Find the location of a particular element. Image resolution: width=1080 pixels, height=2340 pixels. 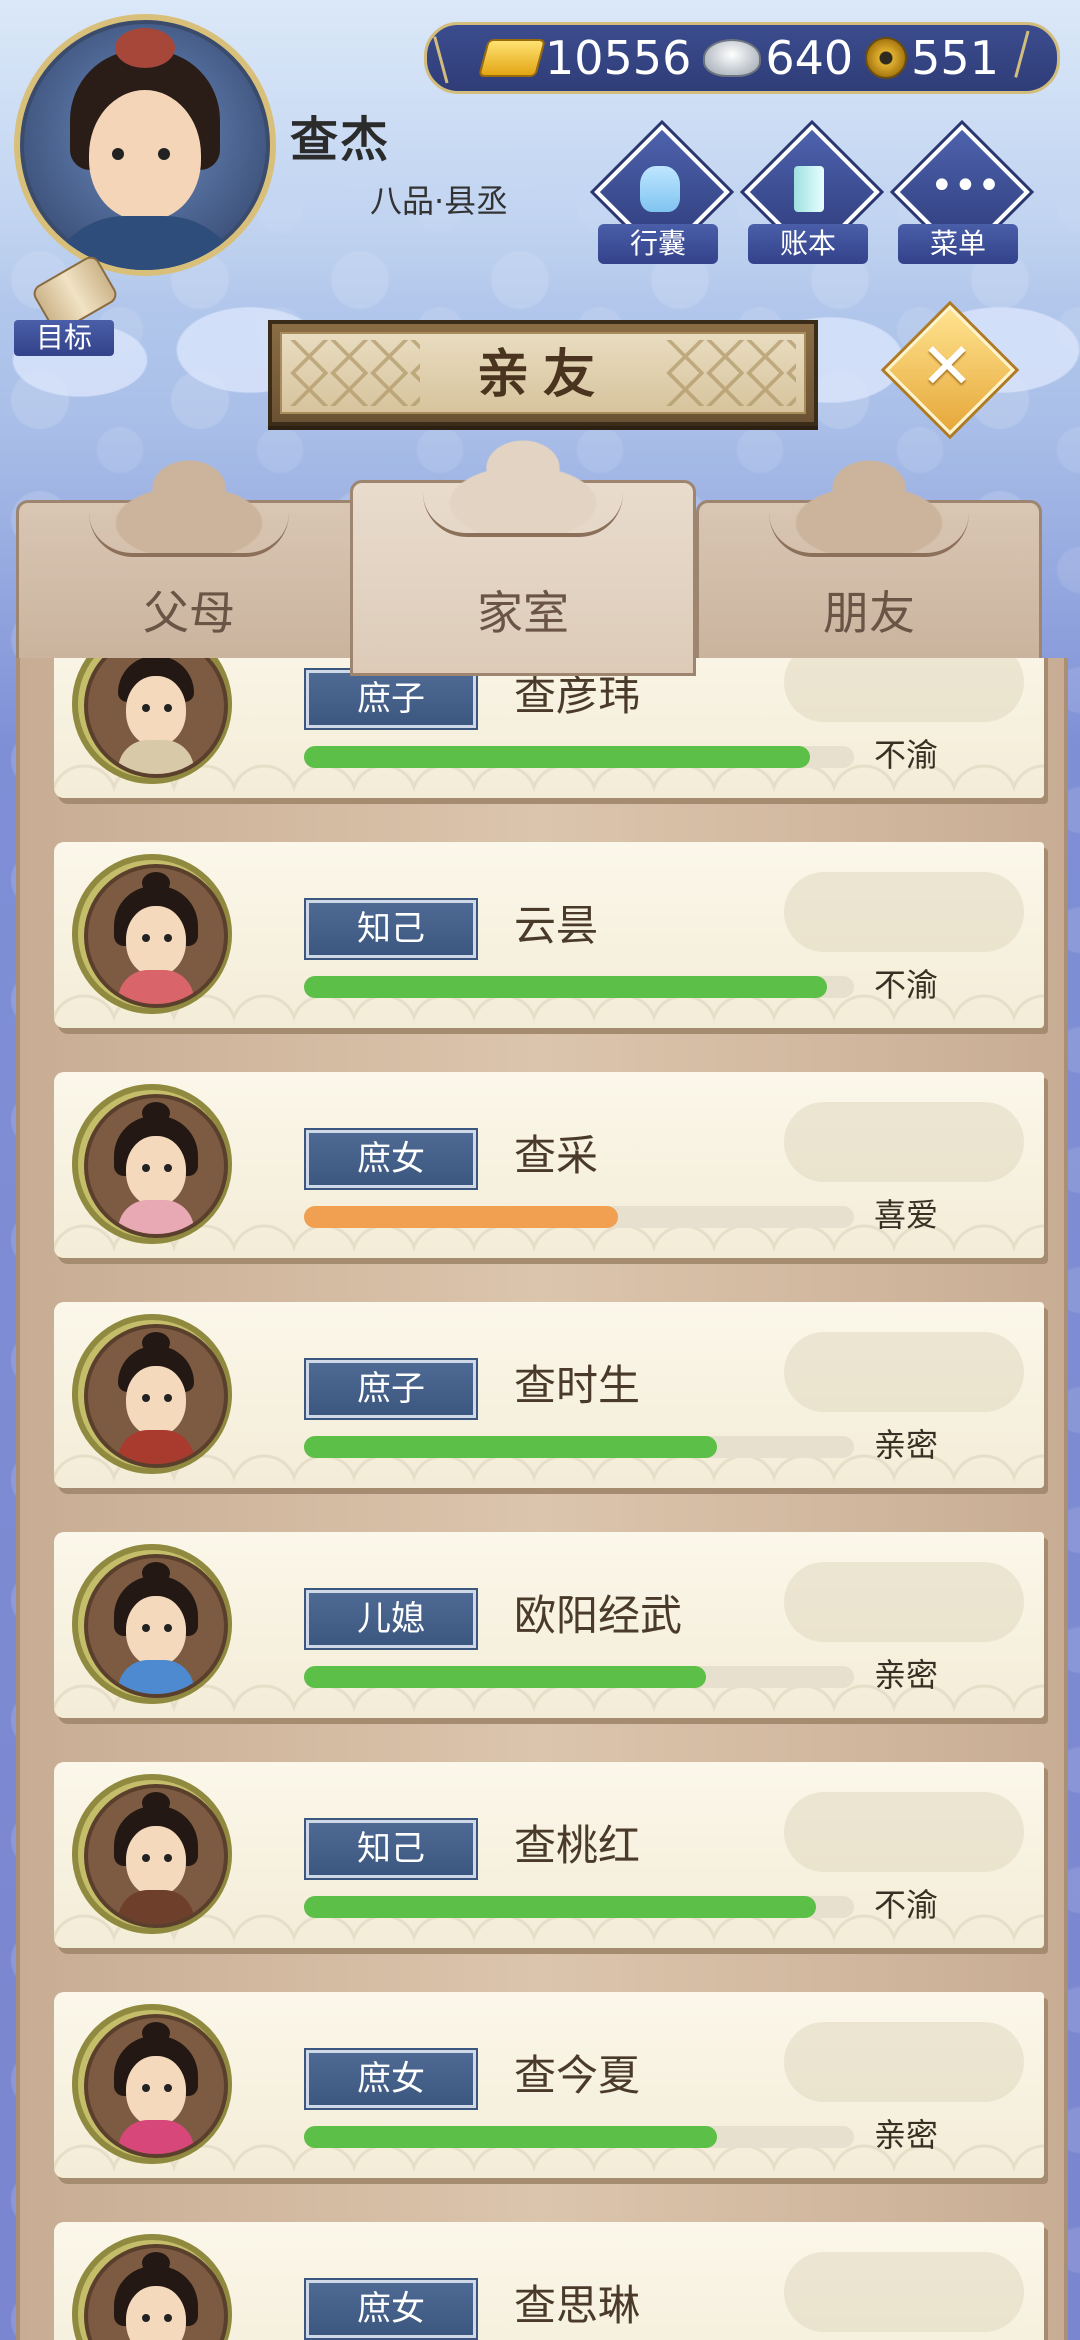

gold-currency: 10556 is located at coordinates (584, 58).